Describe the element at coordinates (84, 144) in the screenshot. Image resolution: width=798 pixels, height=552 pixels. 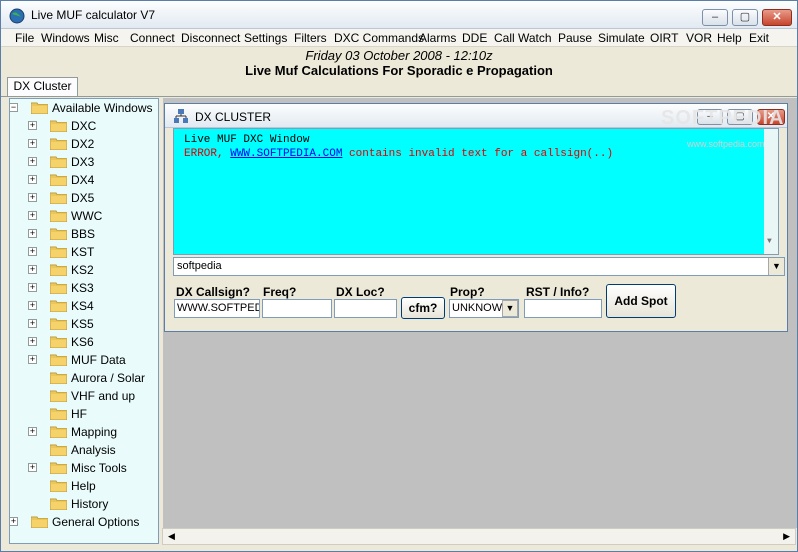
I see `tree-item-dx2: + DX2` at that location.